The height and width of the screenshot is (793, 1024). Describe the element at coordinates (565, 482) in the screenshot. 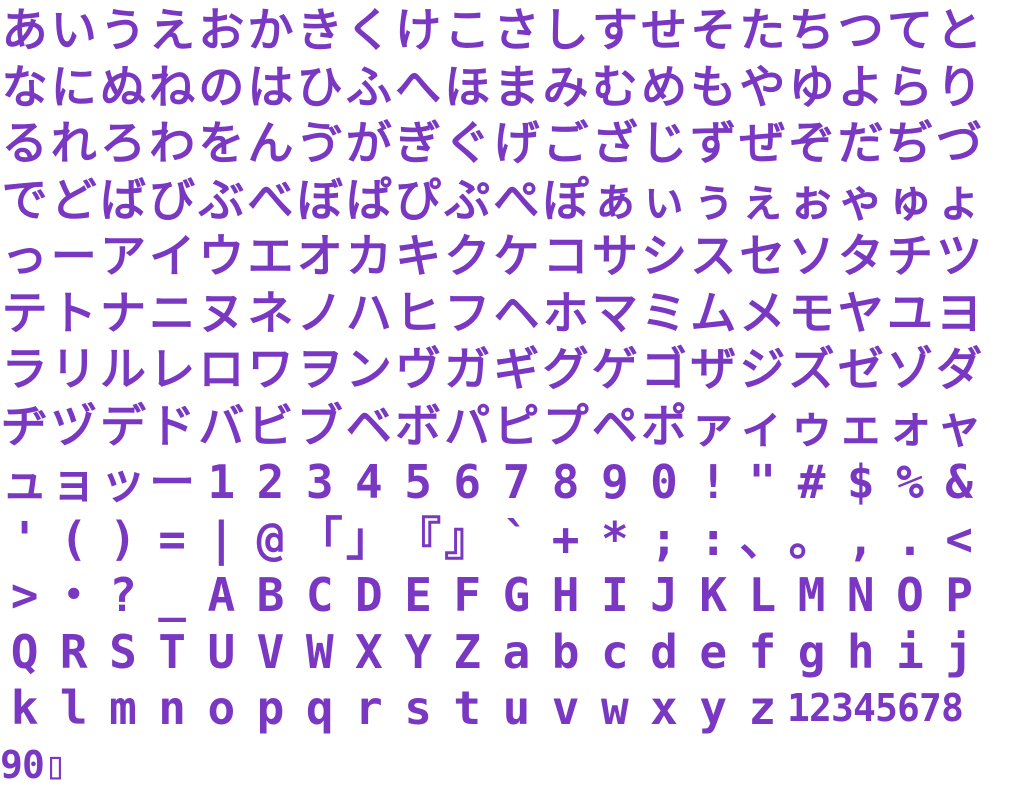

I see `glyph: 8` at that location.